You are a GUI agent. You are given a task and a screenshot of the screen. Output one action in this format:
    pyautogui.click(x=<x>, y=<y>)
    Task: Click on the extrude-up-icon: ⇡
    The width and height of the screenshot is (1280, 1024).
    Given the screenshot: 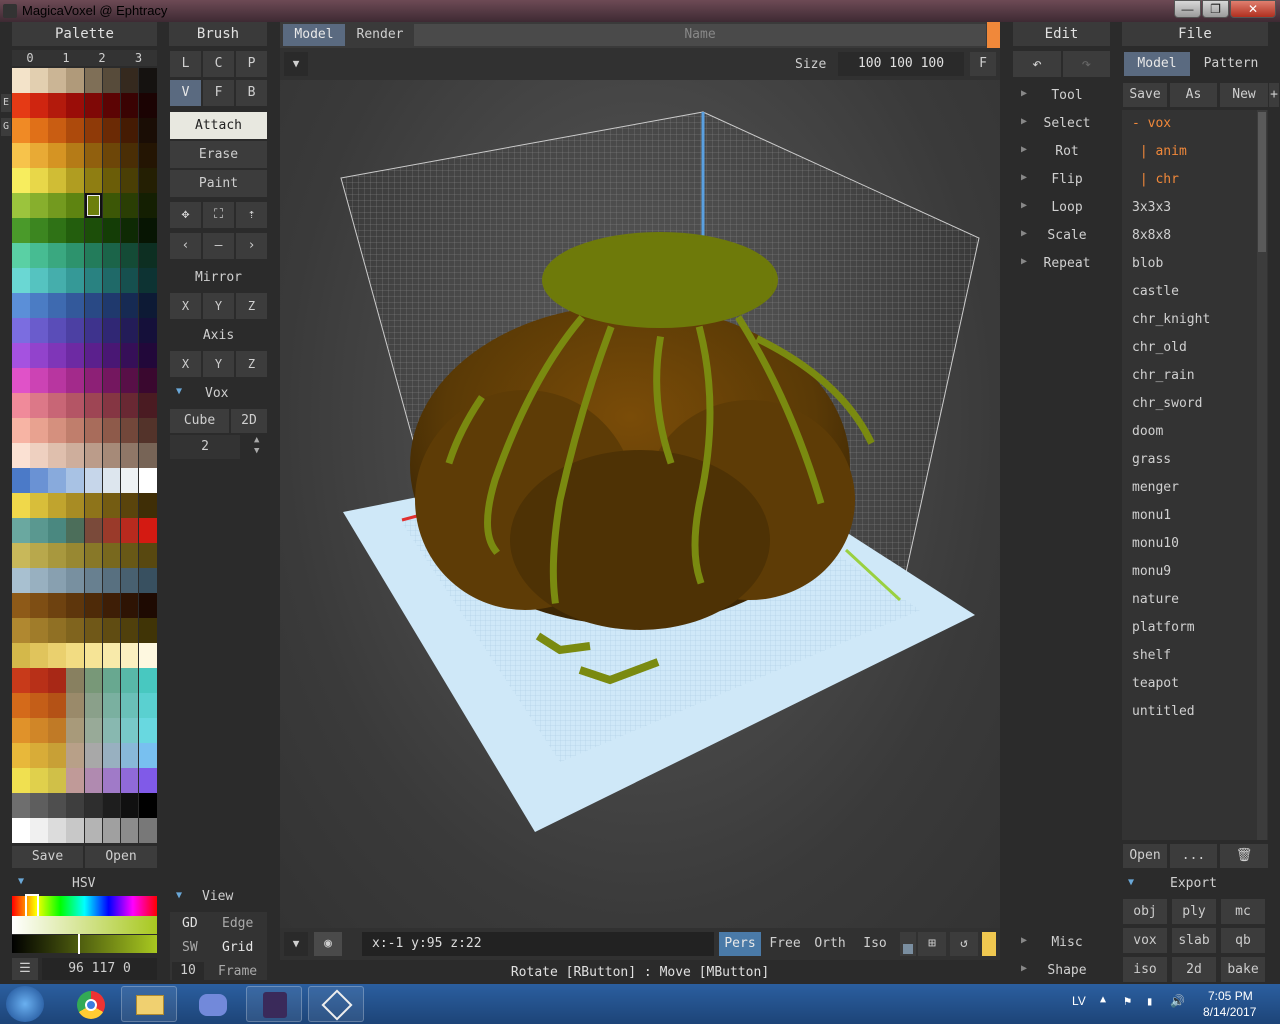 What is the action you would take?
    pyautogui.click(x=251, y=215)
    